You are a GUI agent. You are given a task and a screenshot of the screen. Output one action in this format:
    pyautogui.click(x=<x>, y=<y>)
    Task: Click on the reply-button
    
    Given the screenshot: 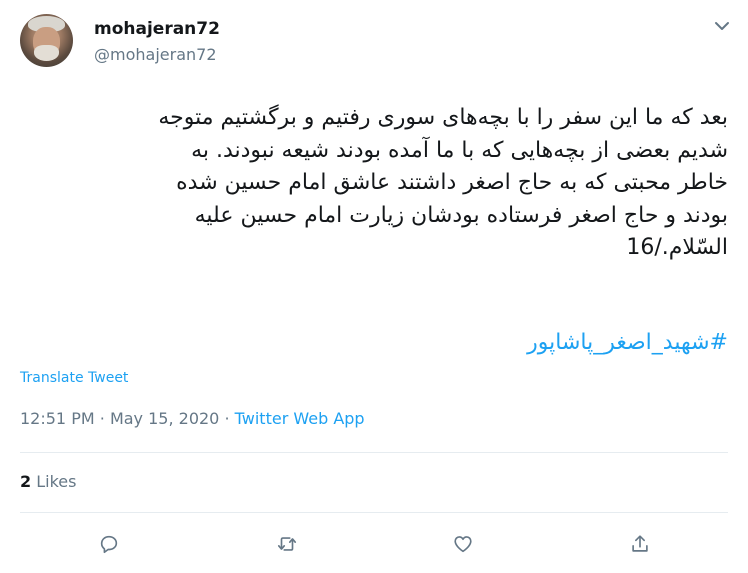 What is the action you would take?
    pyautogui.click(x=109, y=544)
    